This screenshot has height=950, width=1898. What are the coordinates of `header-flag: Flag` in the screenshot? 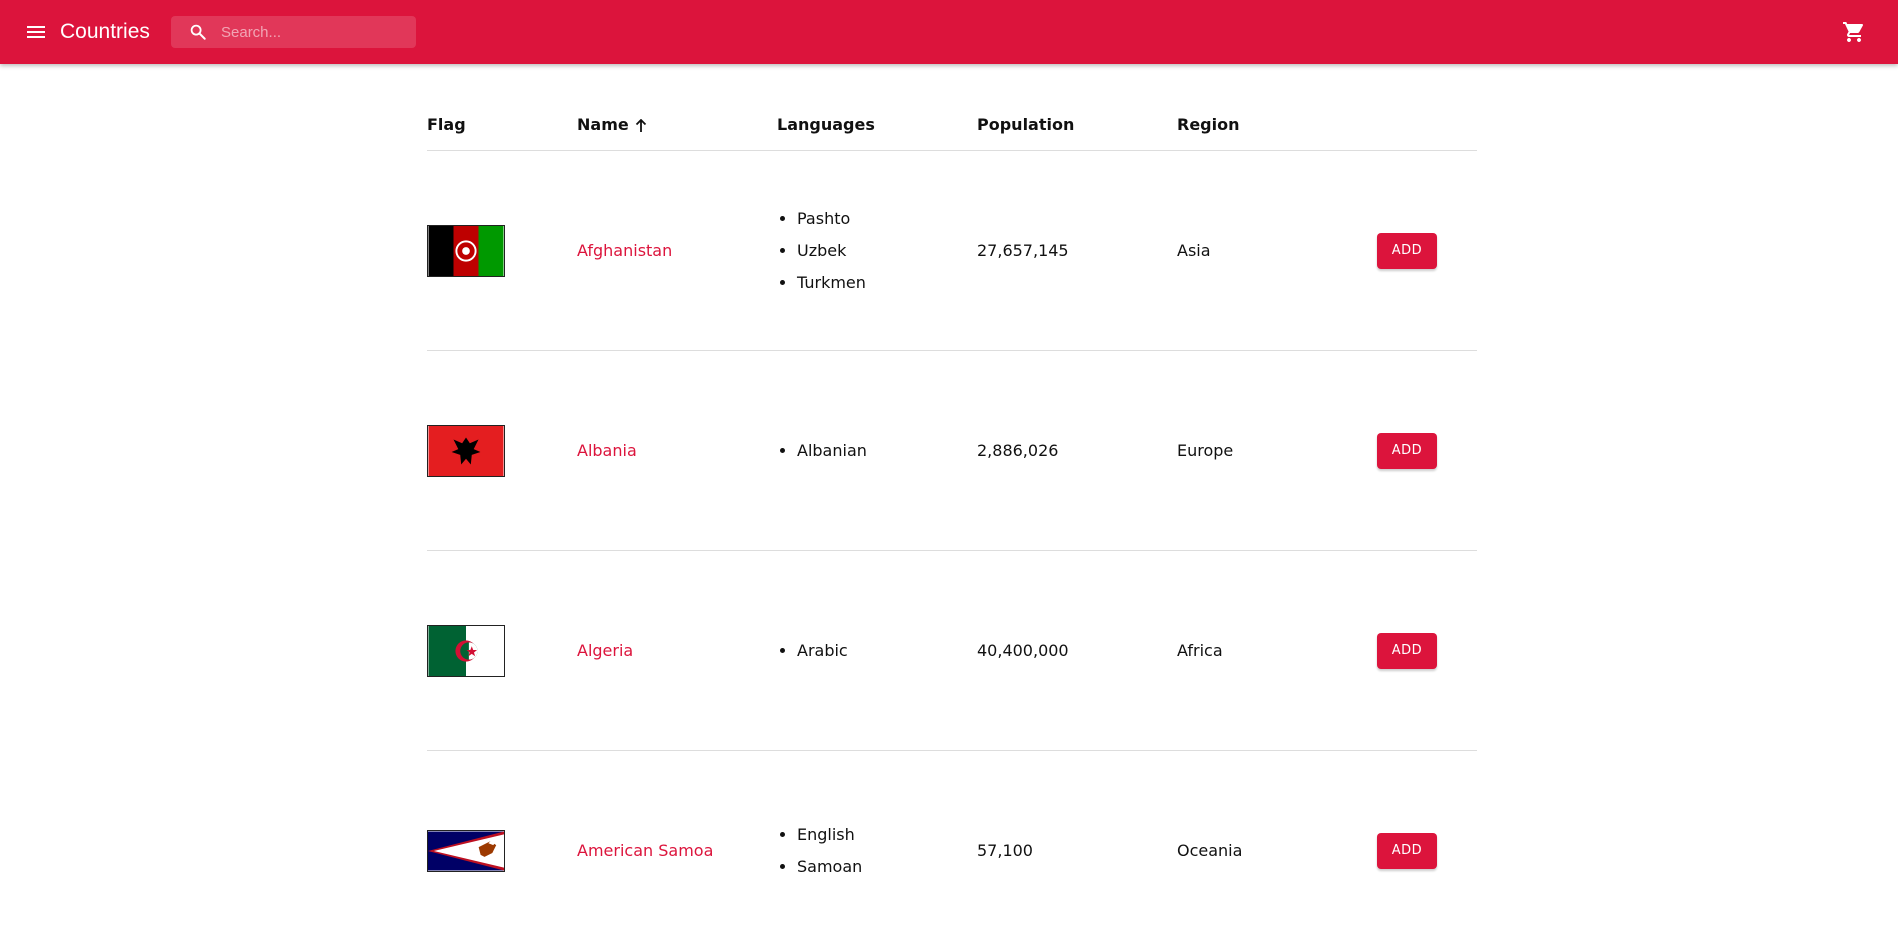 It's located at (446, 124).